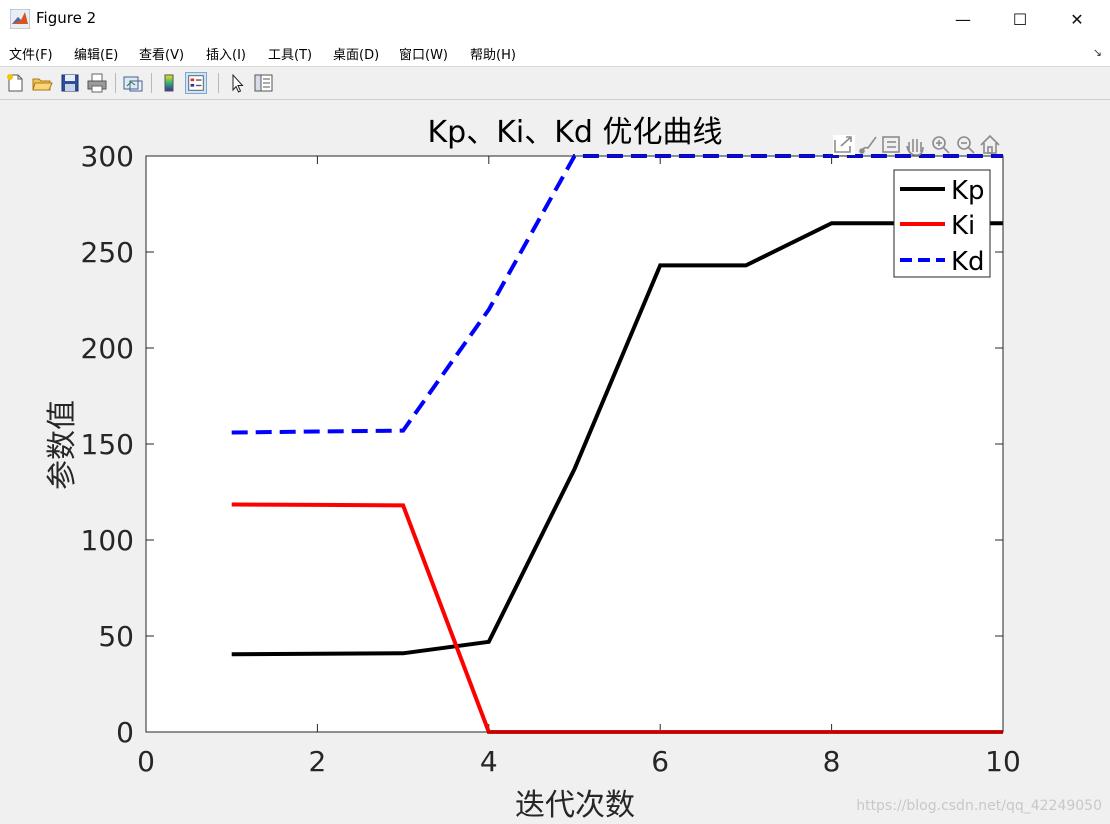  Describe the element at coordinates (660, 761) in the screenshot. I see `x-tick-label: 6` at that location.